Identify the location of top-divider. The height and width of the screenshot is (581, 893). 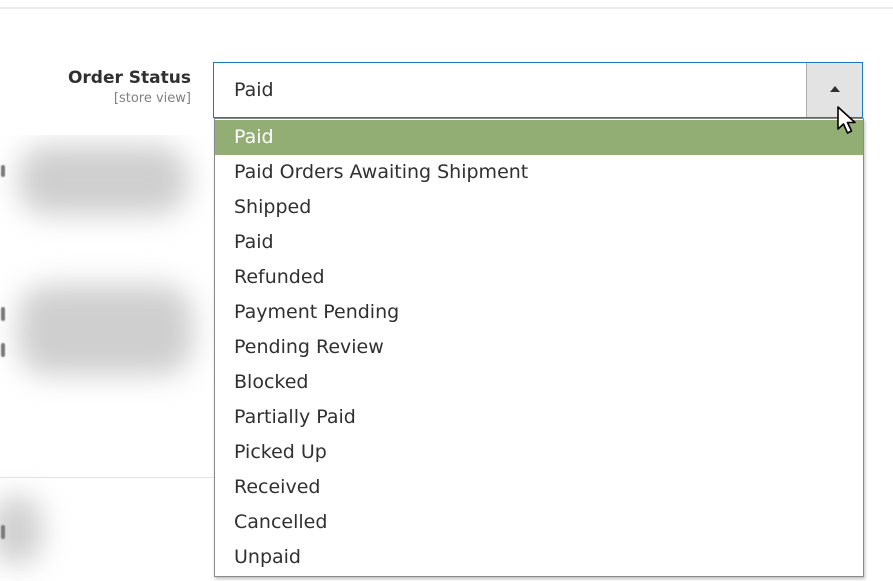
(446, 8).